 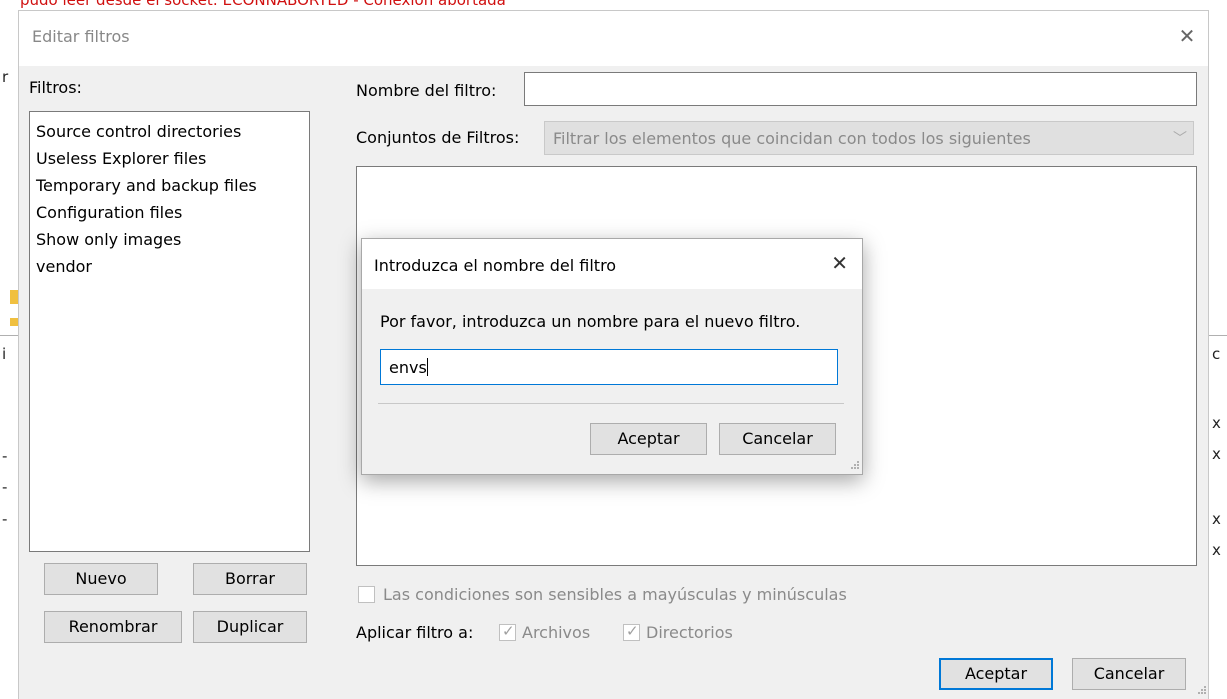 I want to click on prompt-title: Introduzca el nombre del filtro, so click(x=495, y=265).